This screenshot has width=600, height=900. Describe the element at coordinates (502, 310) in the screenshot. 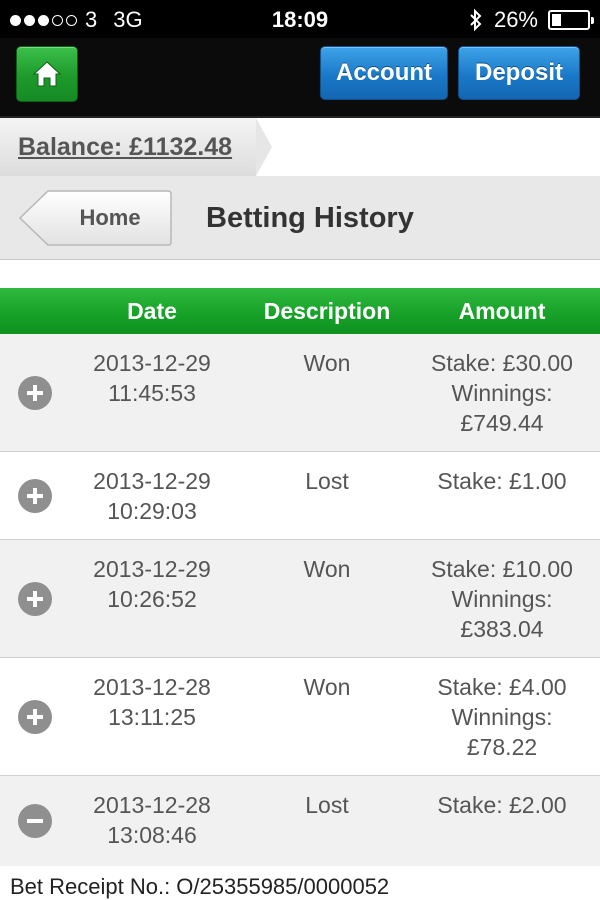

I see `column-header-amount: Amount` at that location.